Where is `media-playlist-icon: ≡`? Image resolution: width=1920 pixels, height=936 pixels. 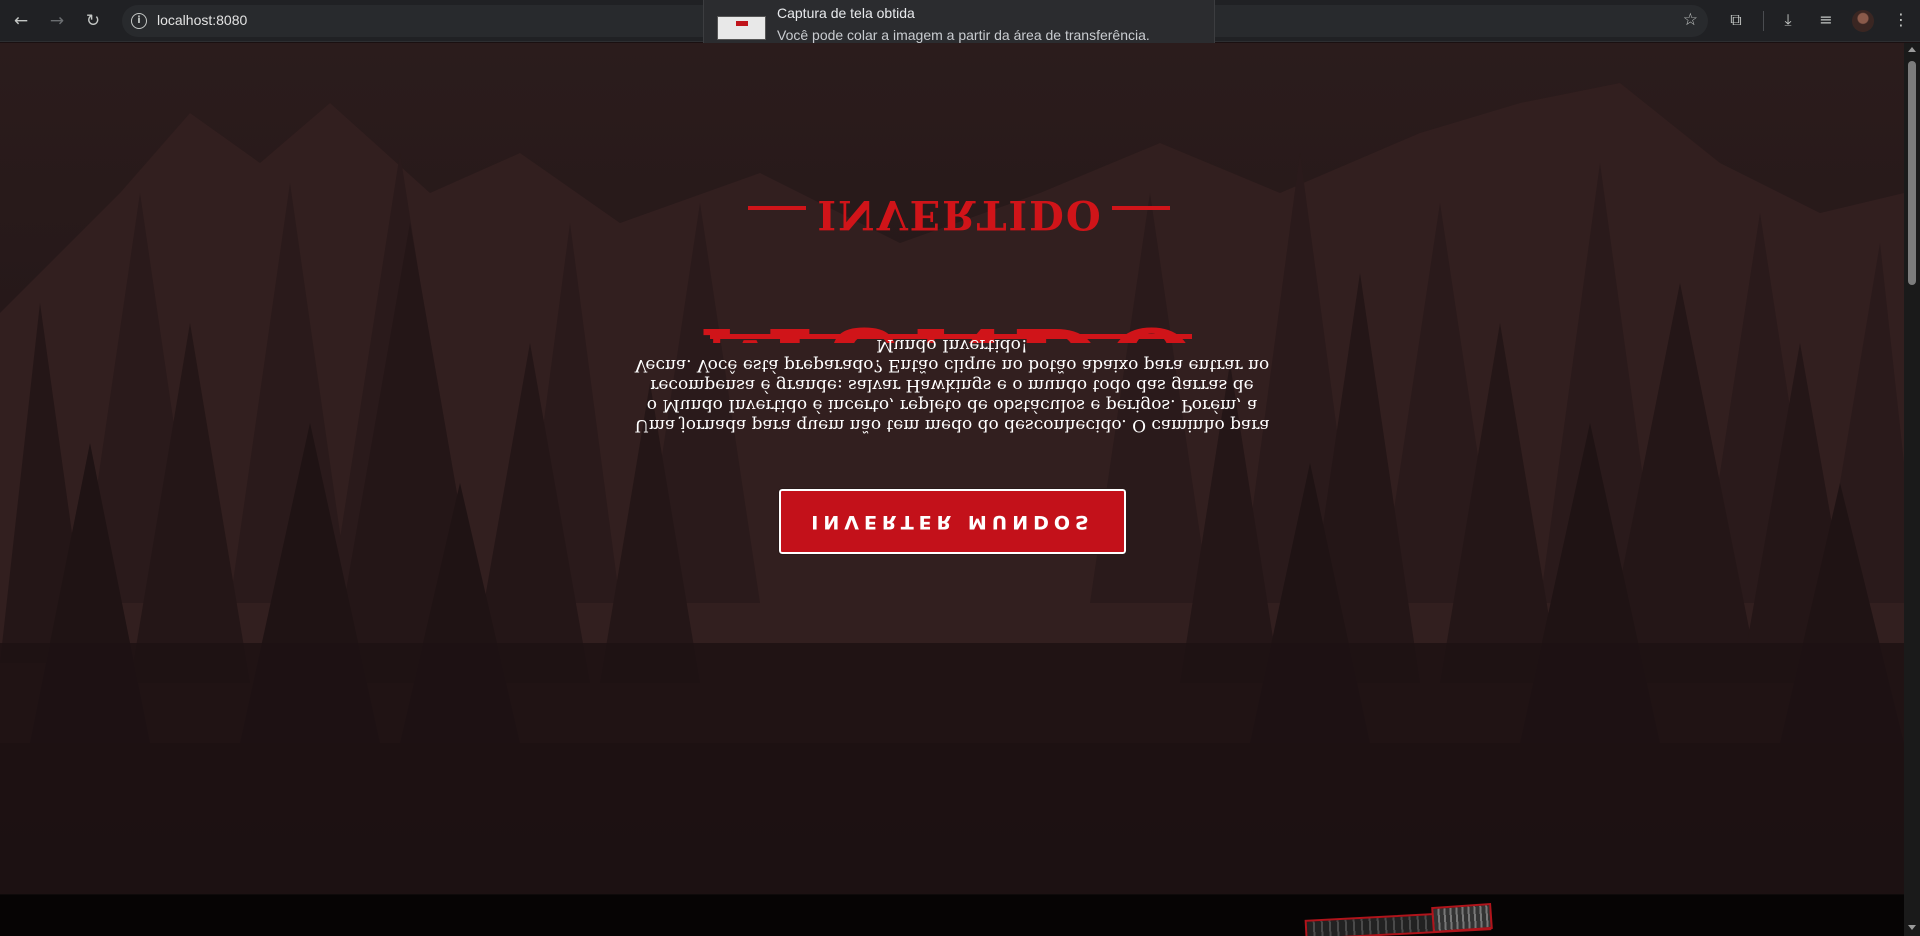
media-playlist-icon: ≡ is located at coordinates (1826, 20).